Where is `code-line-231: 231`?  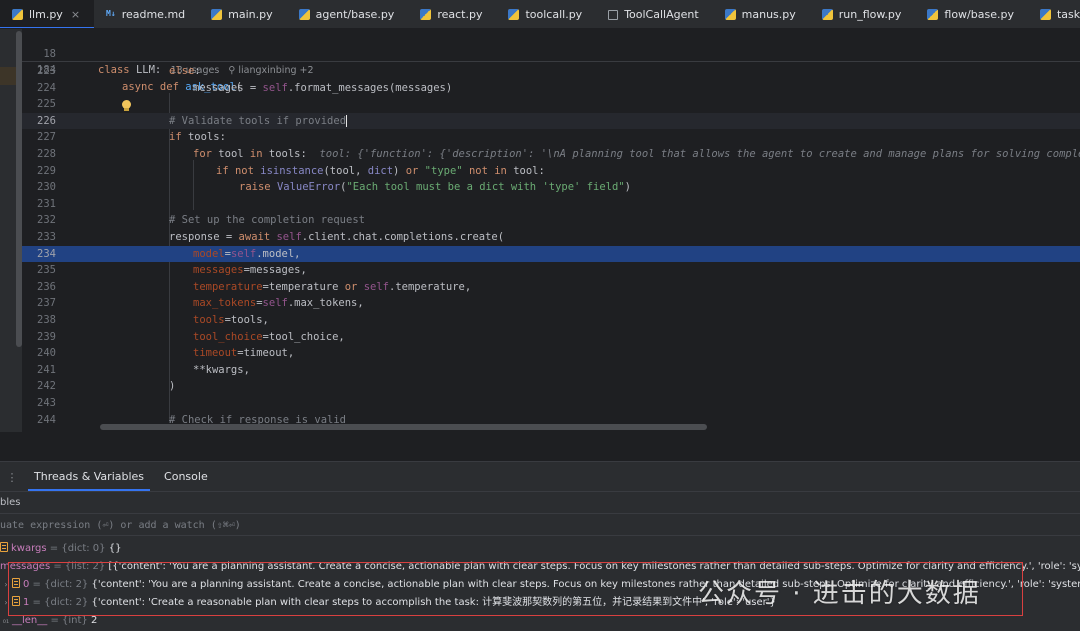 code-line-231: 231 is located at coordinates (551, 204).